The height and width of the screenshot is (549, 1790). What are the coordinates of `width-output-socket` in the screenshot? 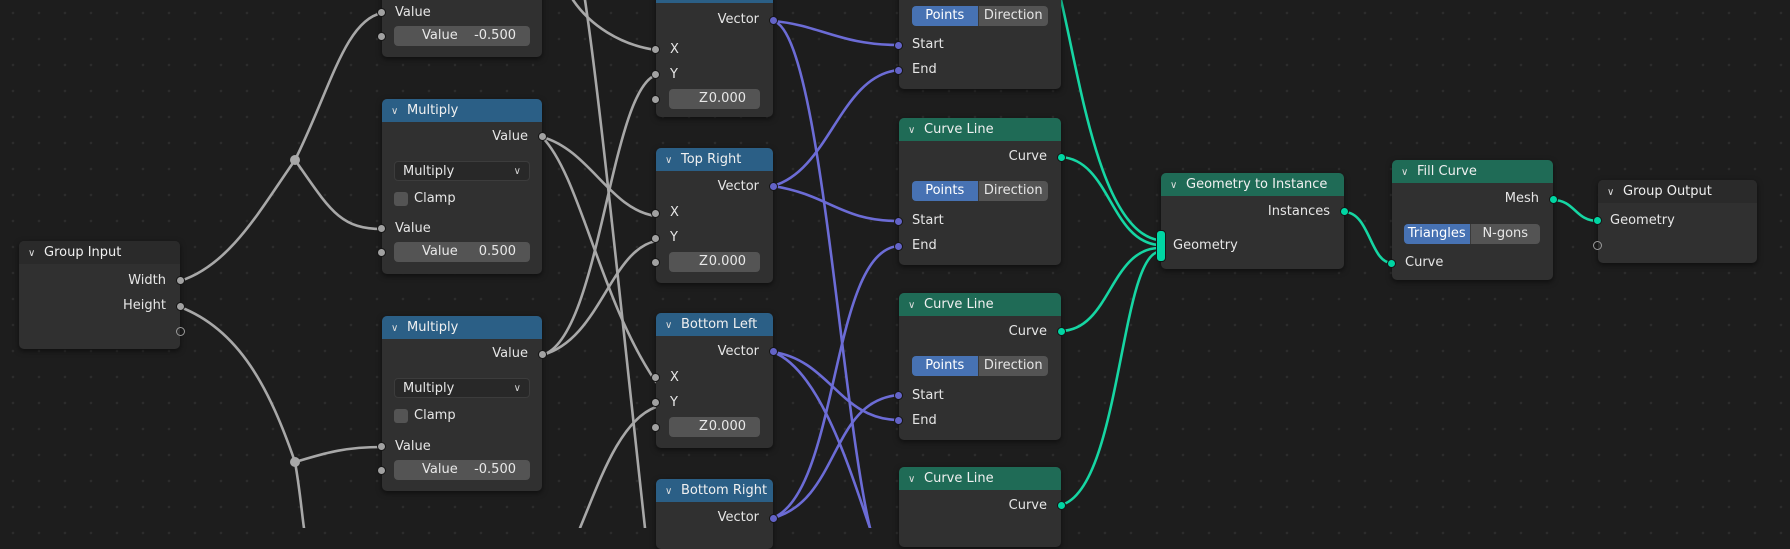 It's located at (180, 280).